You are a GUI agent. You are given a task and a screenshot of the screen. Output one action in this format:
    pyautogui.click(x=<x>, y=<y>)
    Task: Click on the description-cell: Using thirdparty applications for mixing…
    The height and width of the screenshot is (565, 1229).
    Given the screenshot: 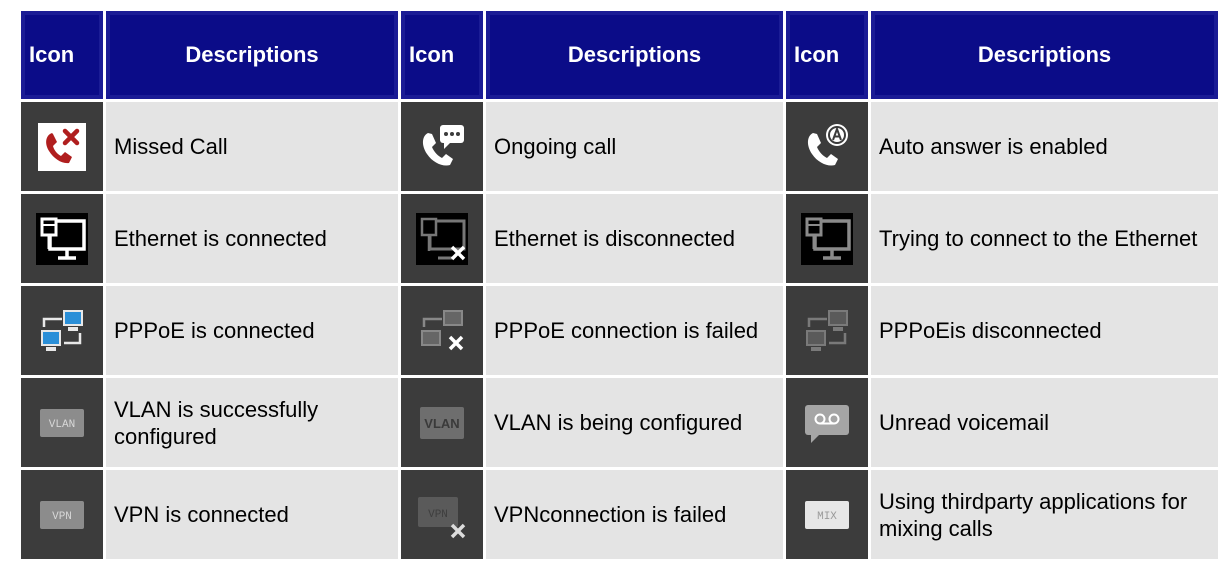 What is the action you would take?
    pyautogui.click(x=1044, y=514)
    